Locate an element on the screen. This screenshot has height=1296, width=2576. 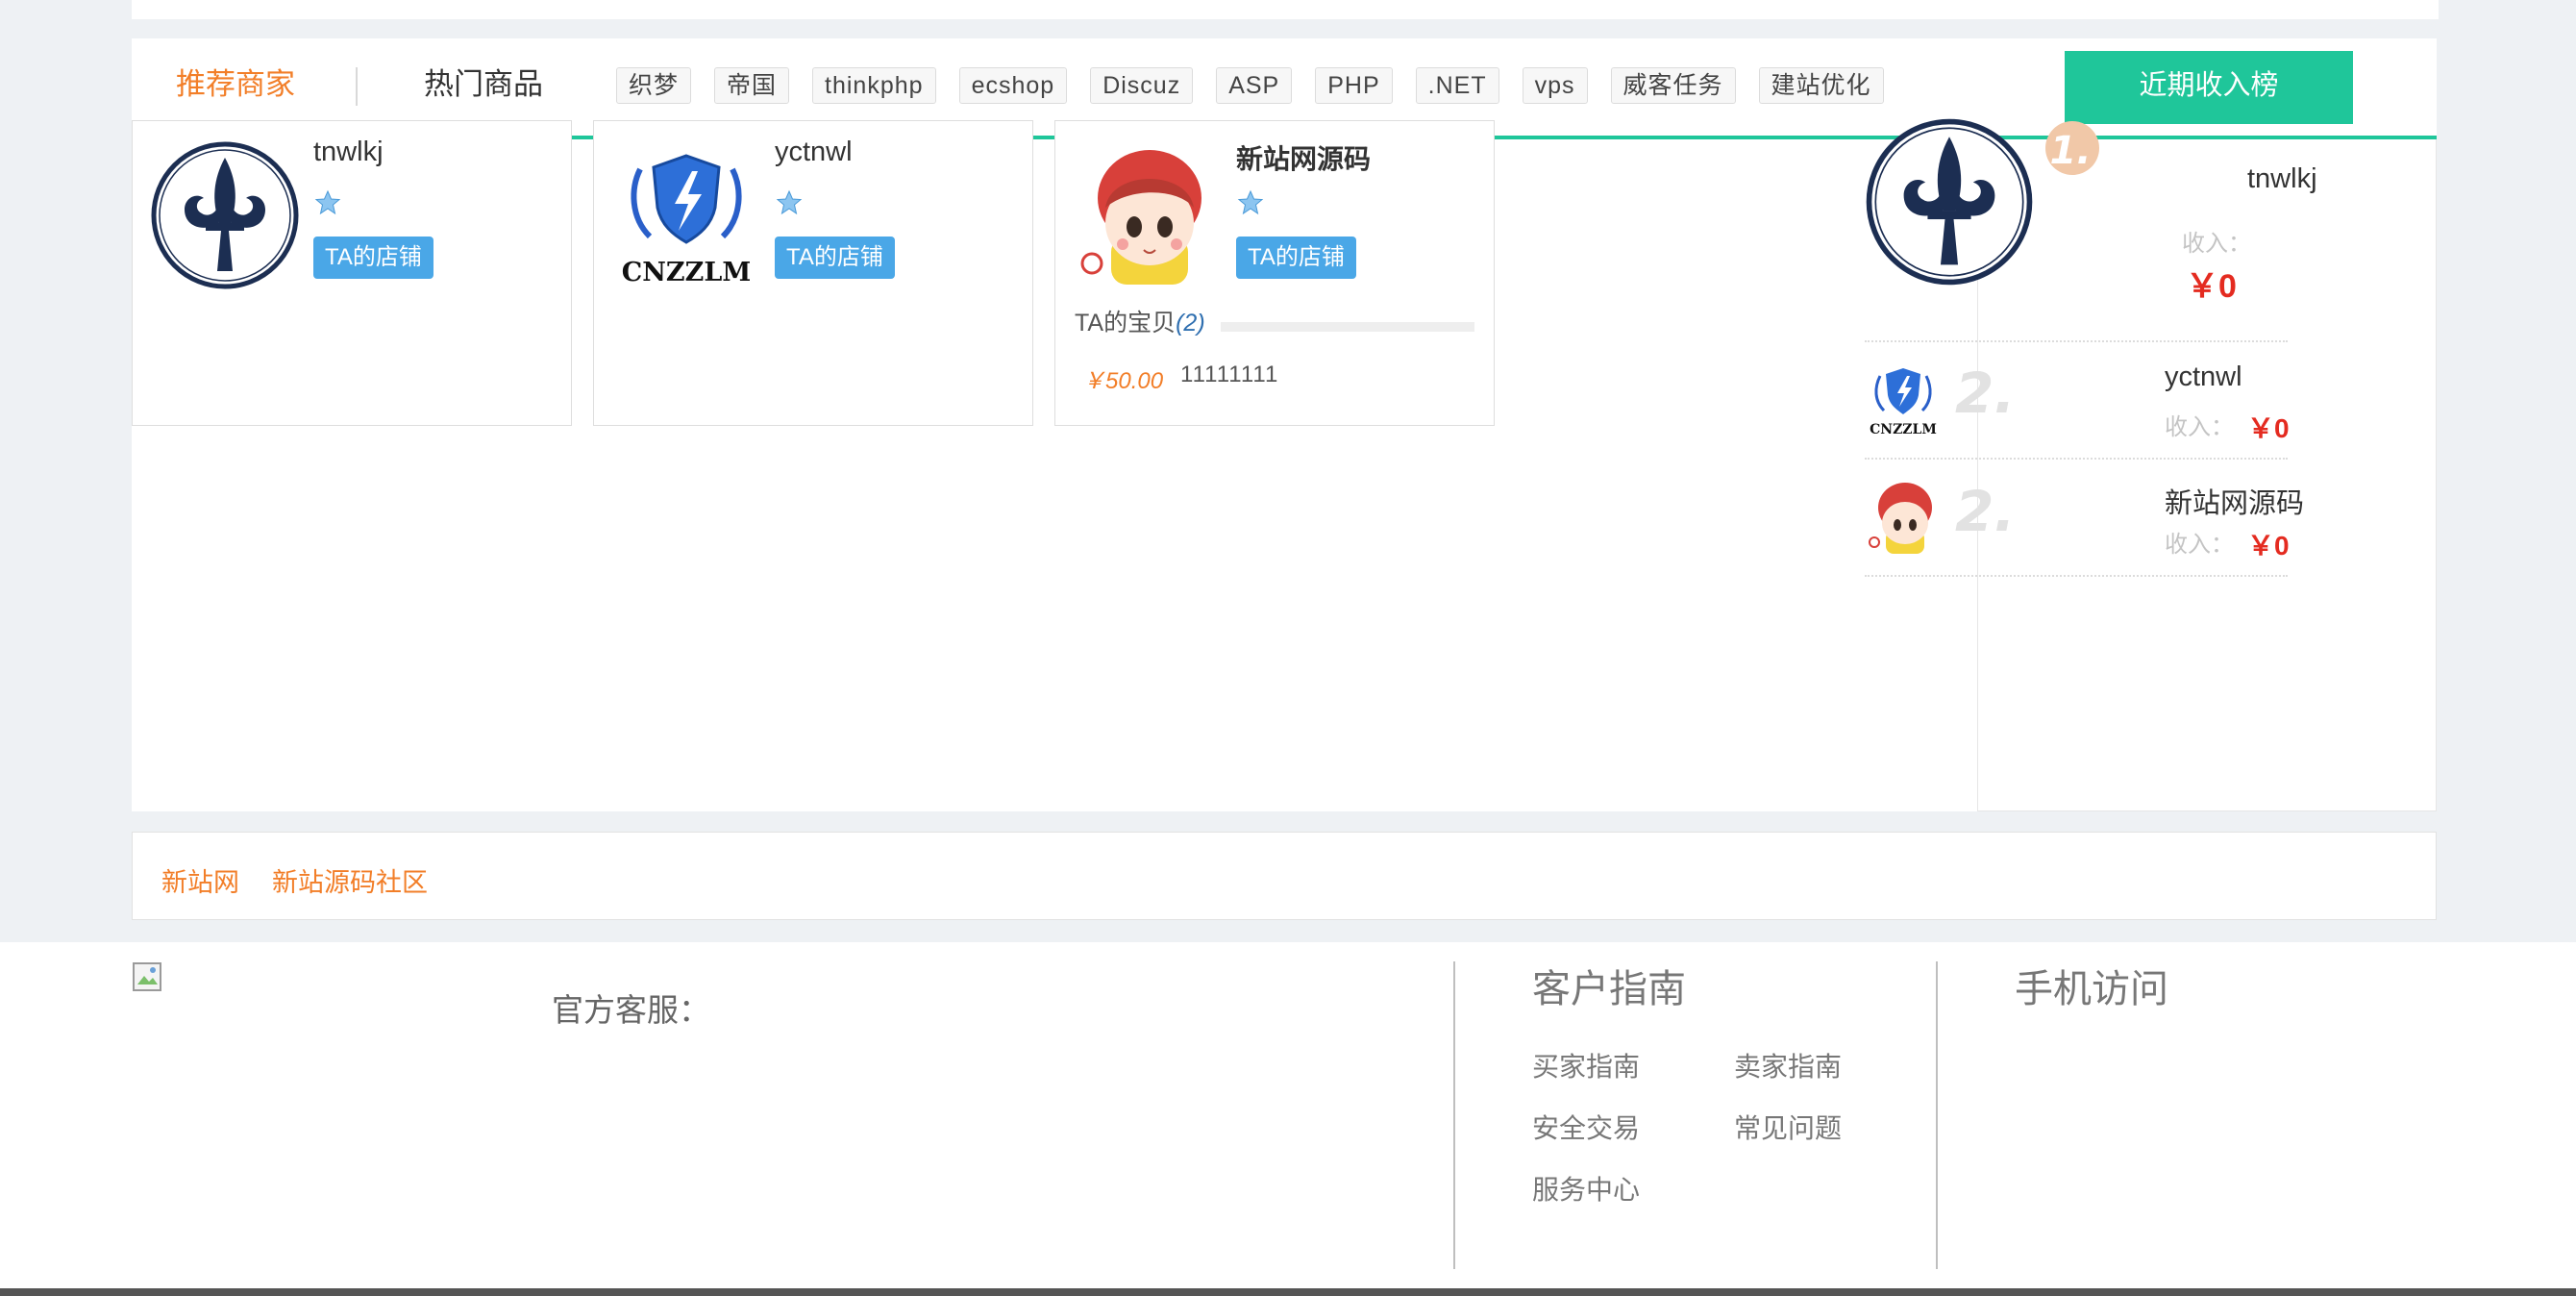
rank-number: 1. is located at coordinates (2070, 151).